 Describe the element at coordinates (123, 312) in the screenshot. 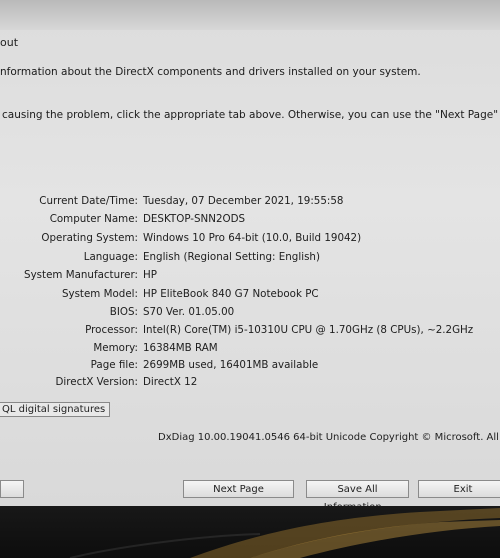

I see `label-bios: BIOS:` at that location.